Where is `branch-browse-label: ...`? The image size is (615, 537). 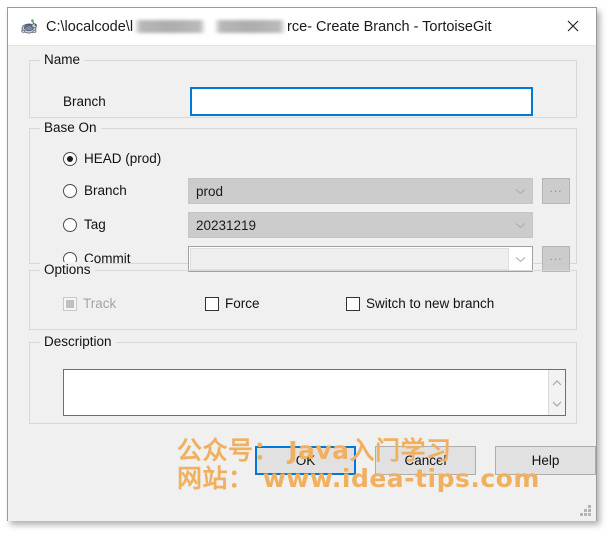 branch-browse-label: ... is located at coordinates (556, 188).